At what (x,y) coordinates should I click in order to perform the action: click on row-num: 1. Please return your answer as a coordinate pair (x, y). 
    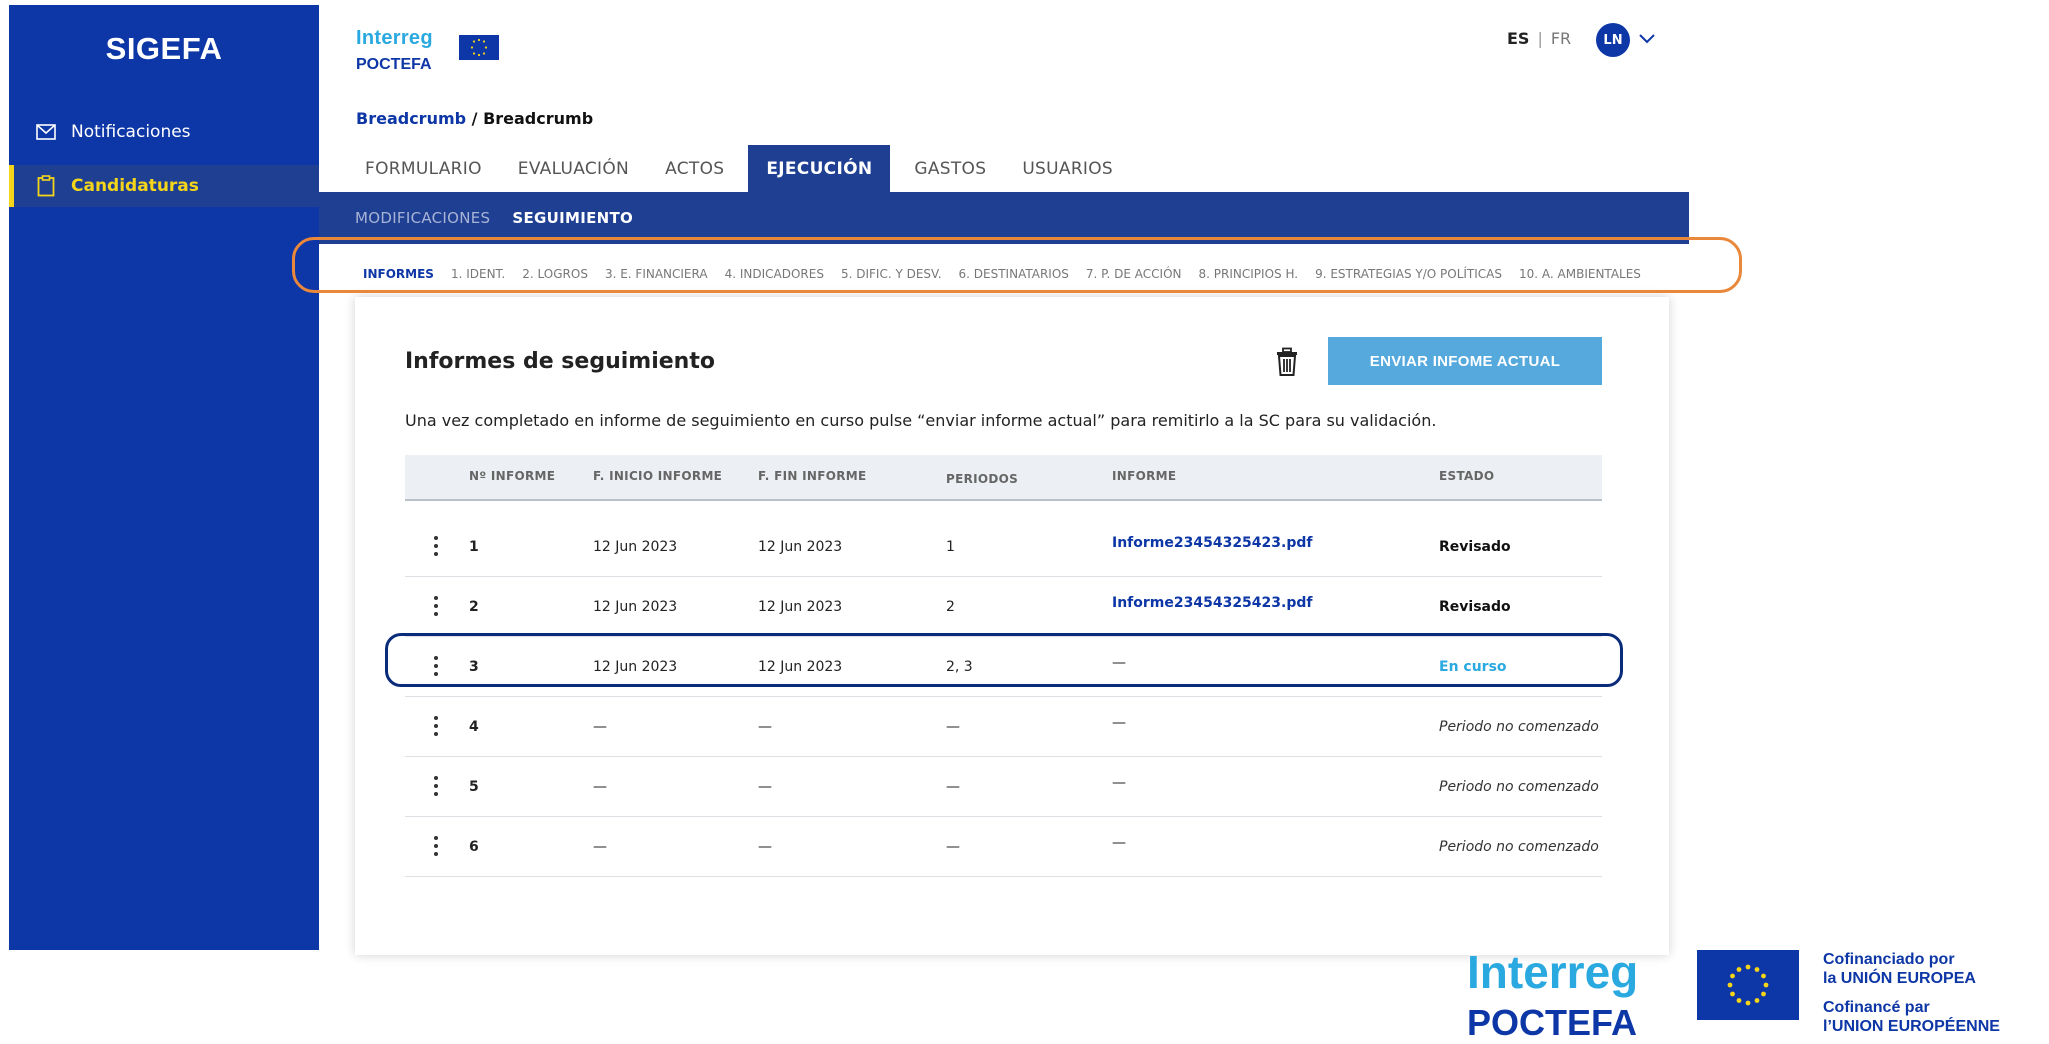
    Looking at the image, I should click on (474, 547).